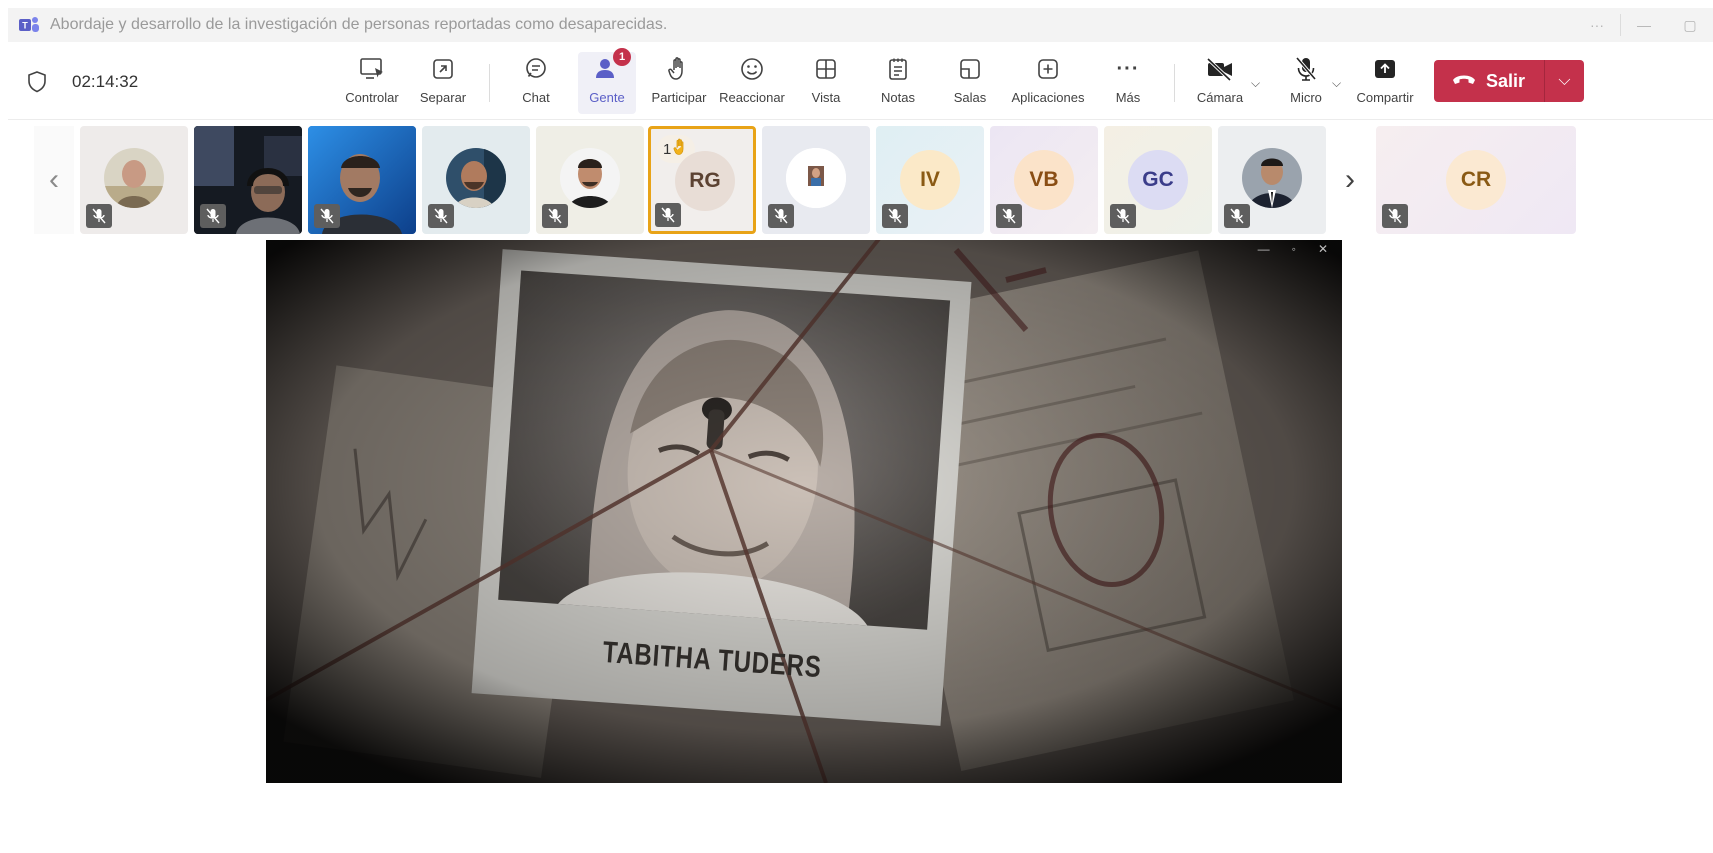 This screenshot has height=853, width=1713. Describe the element at coordinates (970, 97) in the screenshot. I see `breakout-rooms-label: Salas` at that location.